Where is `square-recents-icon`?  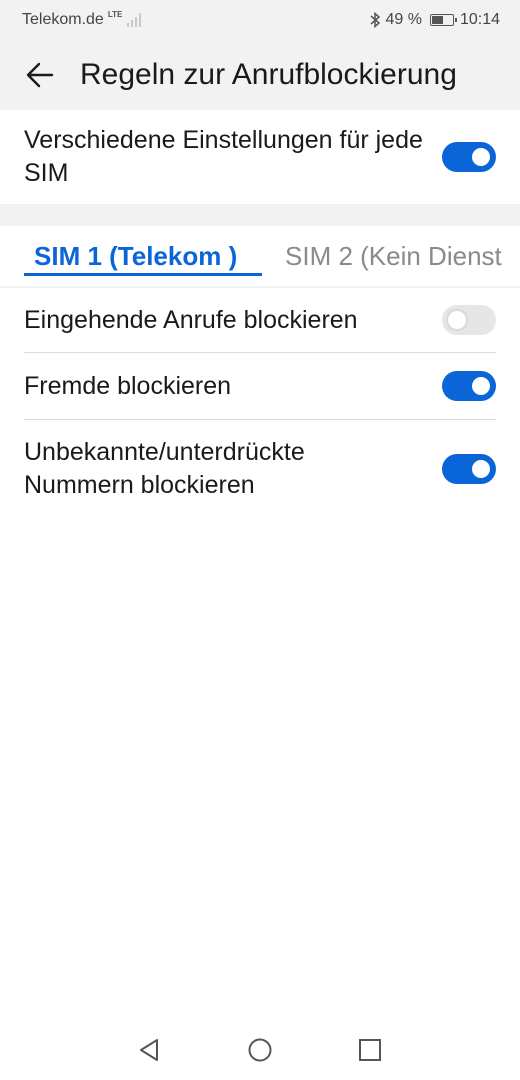
square-recents-icon is located at coordinates (370, 1050).